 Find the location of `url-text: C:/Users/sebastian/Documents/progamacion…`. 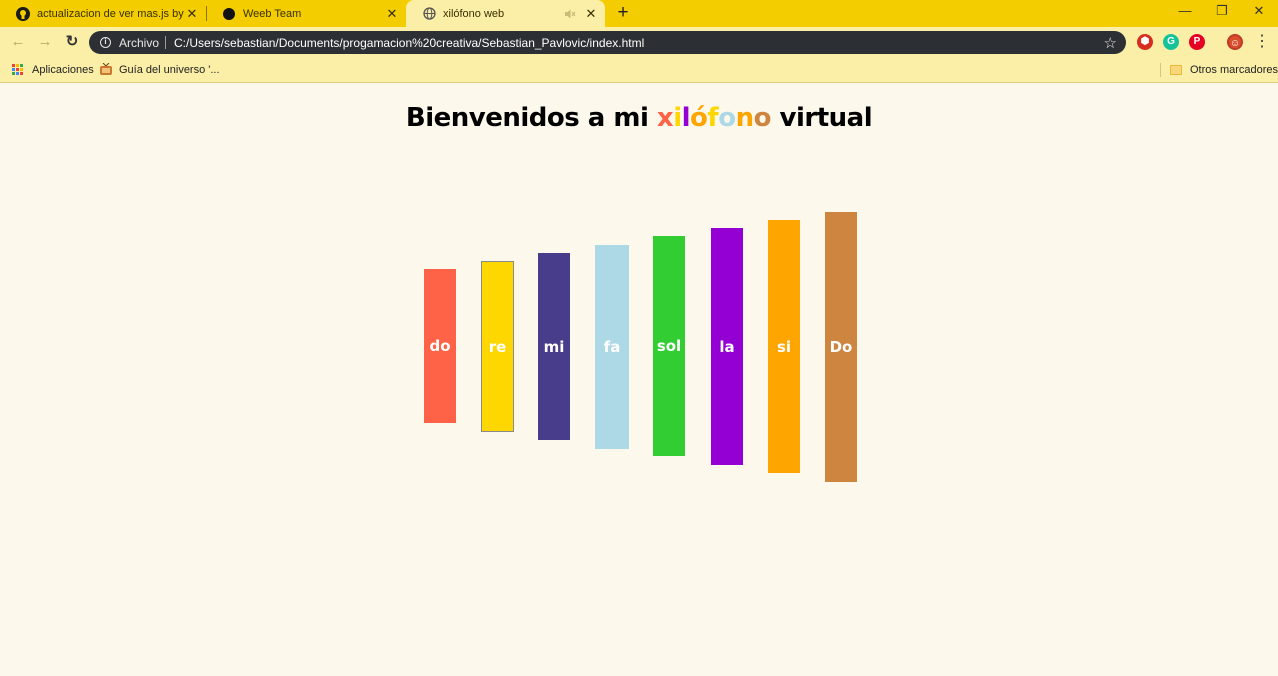

url-text: C:/Users/sebastian/Documents/progamacion… is located at coordinates (639, 43).